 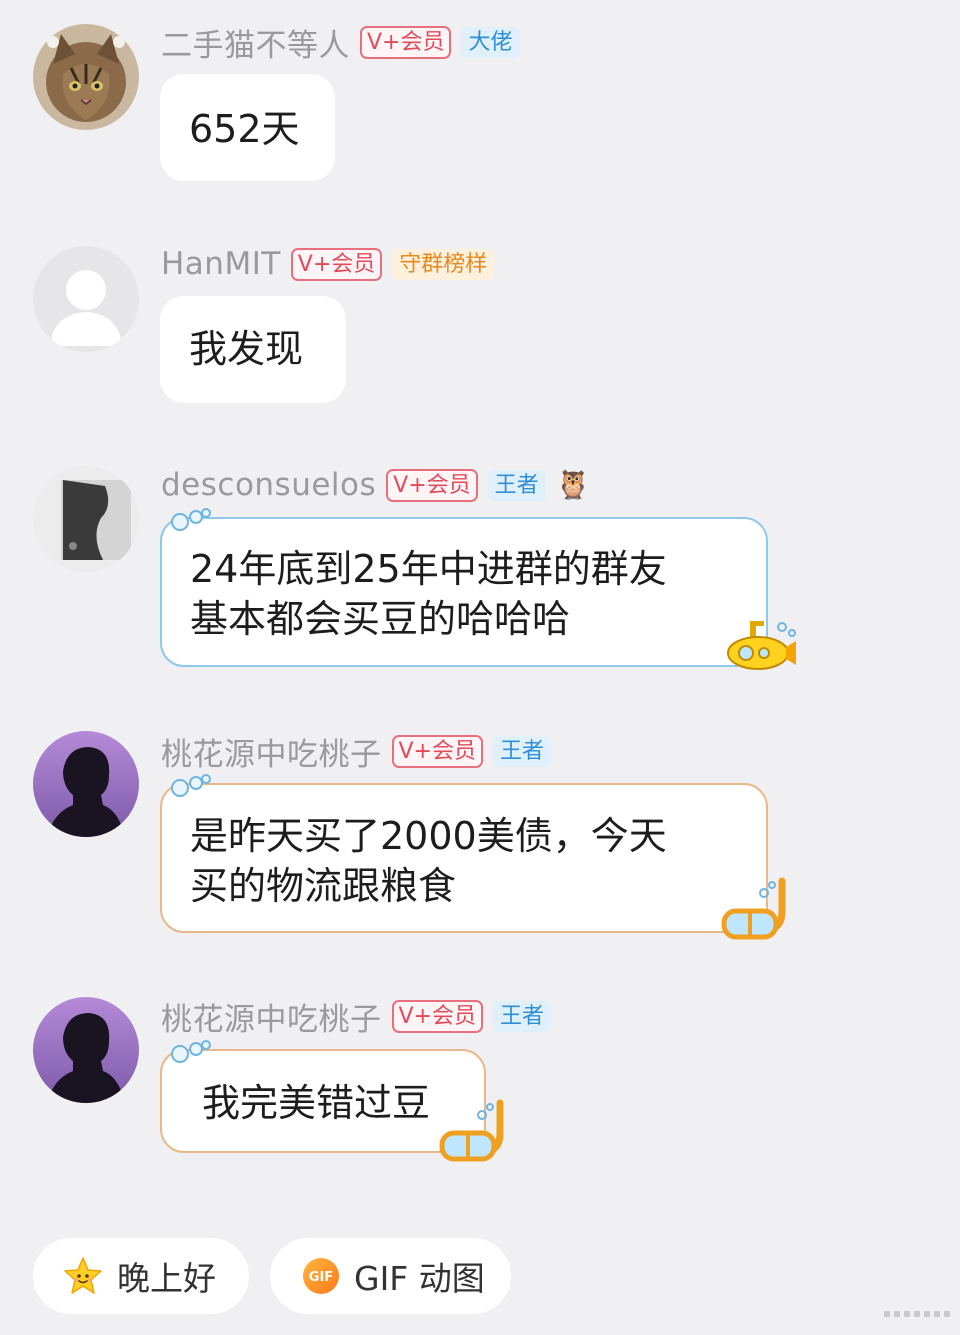 I want to click on quick-reply-label: GIF 动图, so click(x=419, y=1278).